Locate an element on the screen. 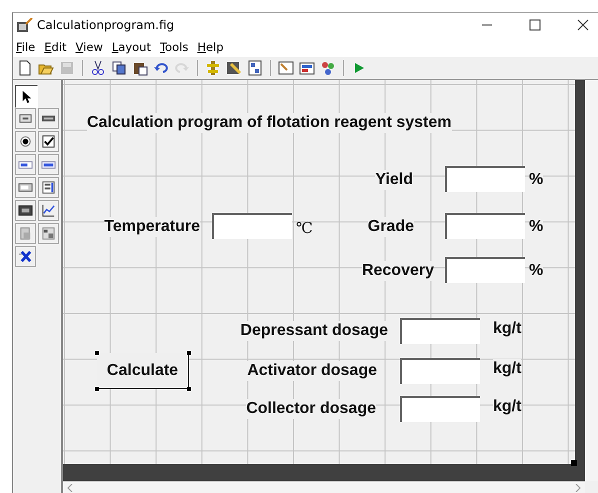 The width and height of the screenshot is (598, 493). field-label: Collector dosage is located at coordinates (311, 409).